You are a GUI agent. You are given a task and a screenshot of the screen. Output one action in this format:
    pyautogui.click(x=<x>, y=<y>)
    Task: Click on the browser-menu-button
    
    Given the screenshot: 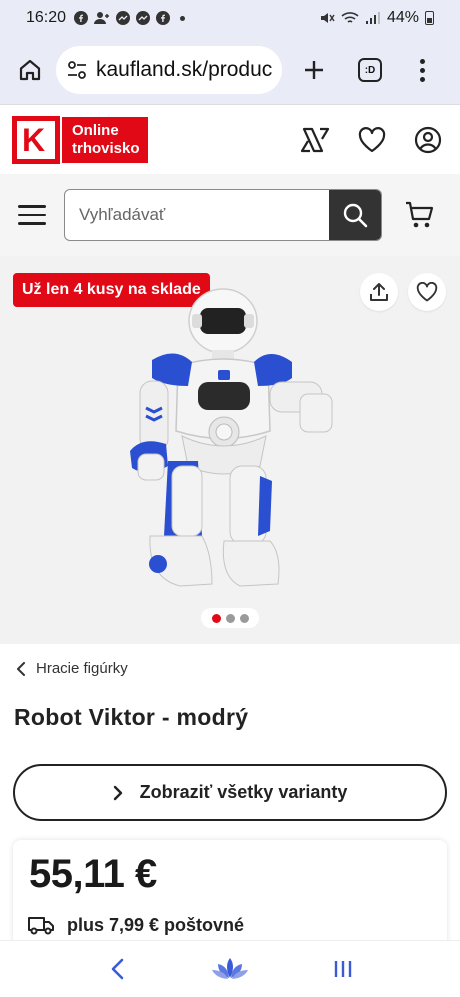 What is the action you would take?
    pyautogui.click(x=422, y=70)
    